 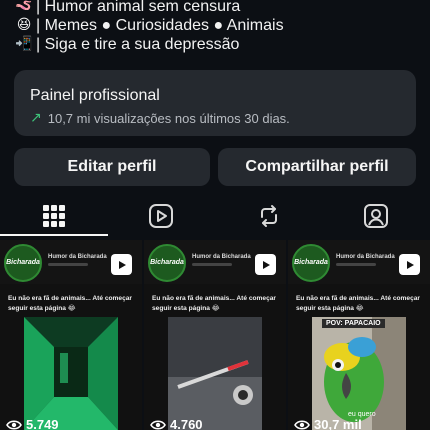 I want to click on tab-grid, so click(x=54, y=216).